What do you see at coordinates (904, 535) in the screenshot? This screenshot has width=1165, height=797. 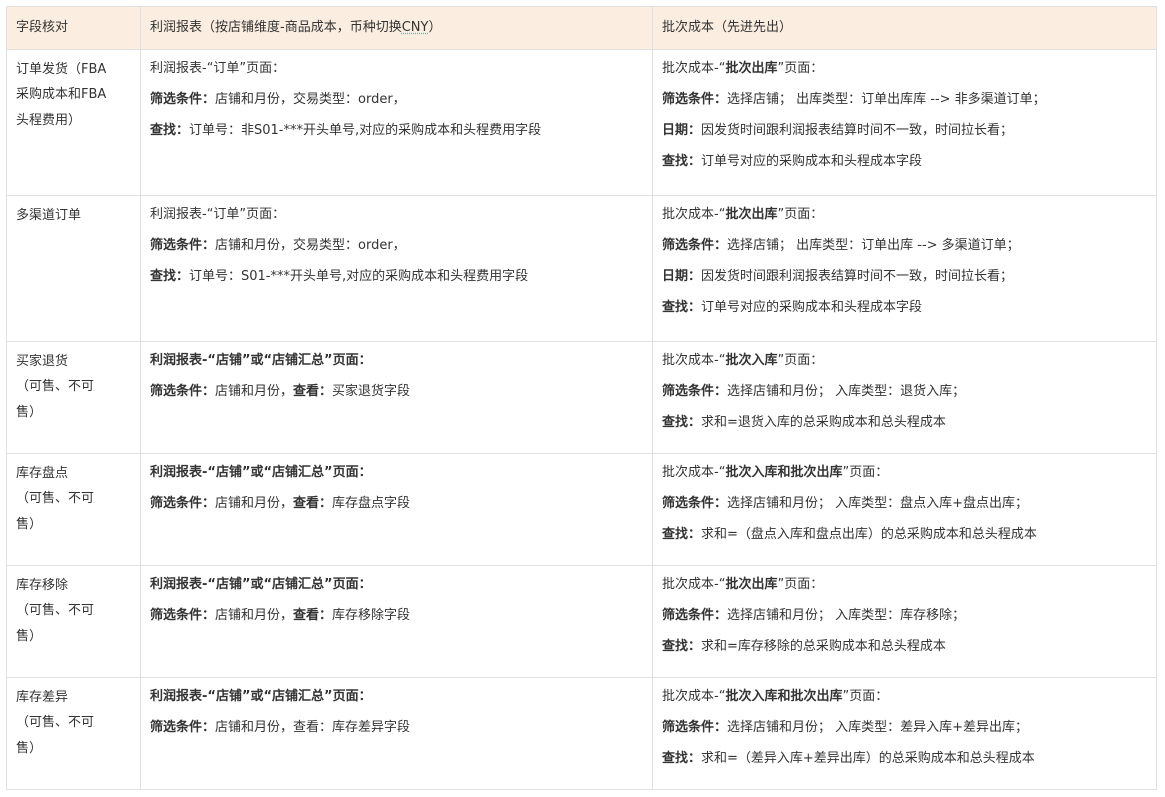 I see `batch-find-line: 查找：求和=（盘点入库和盘点出库）的总采购成本和总头程成本` at bounding box center [904, 535].